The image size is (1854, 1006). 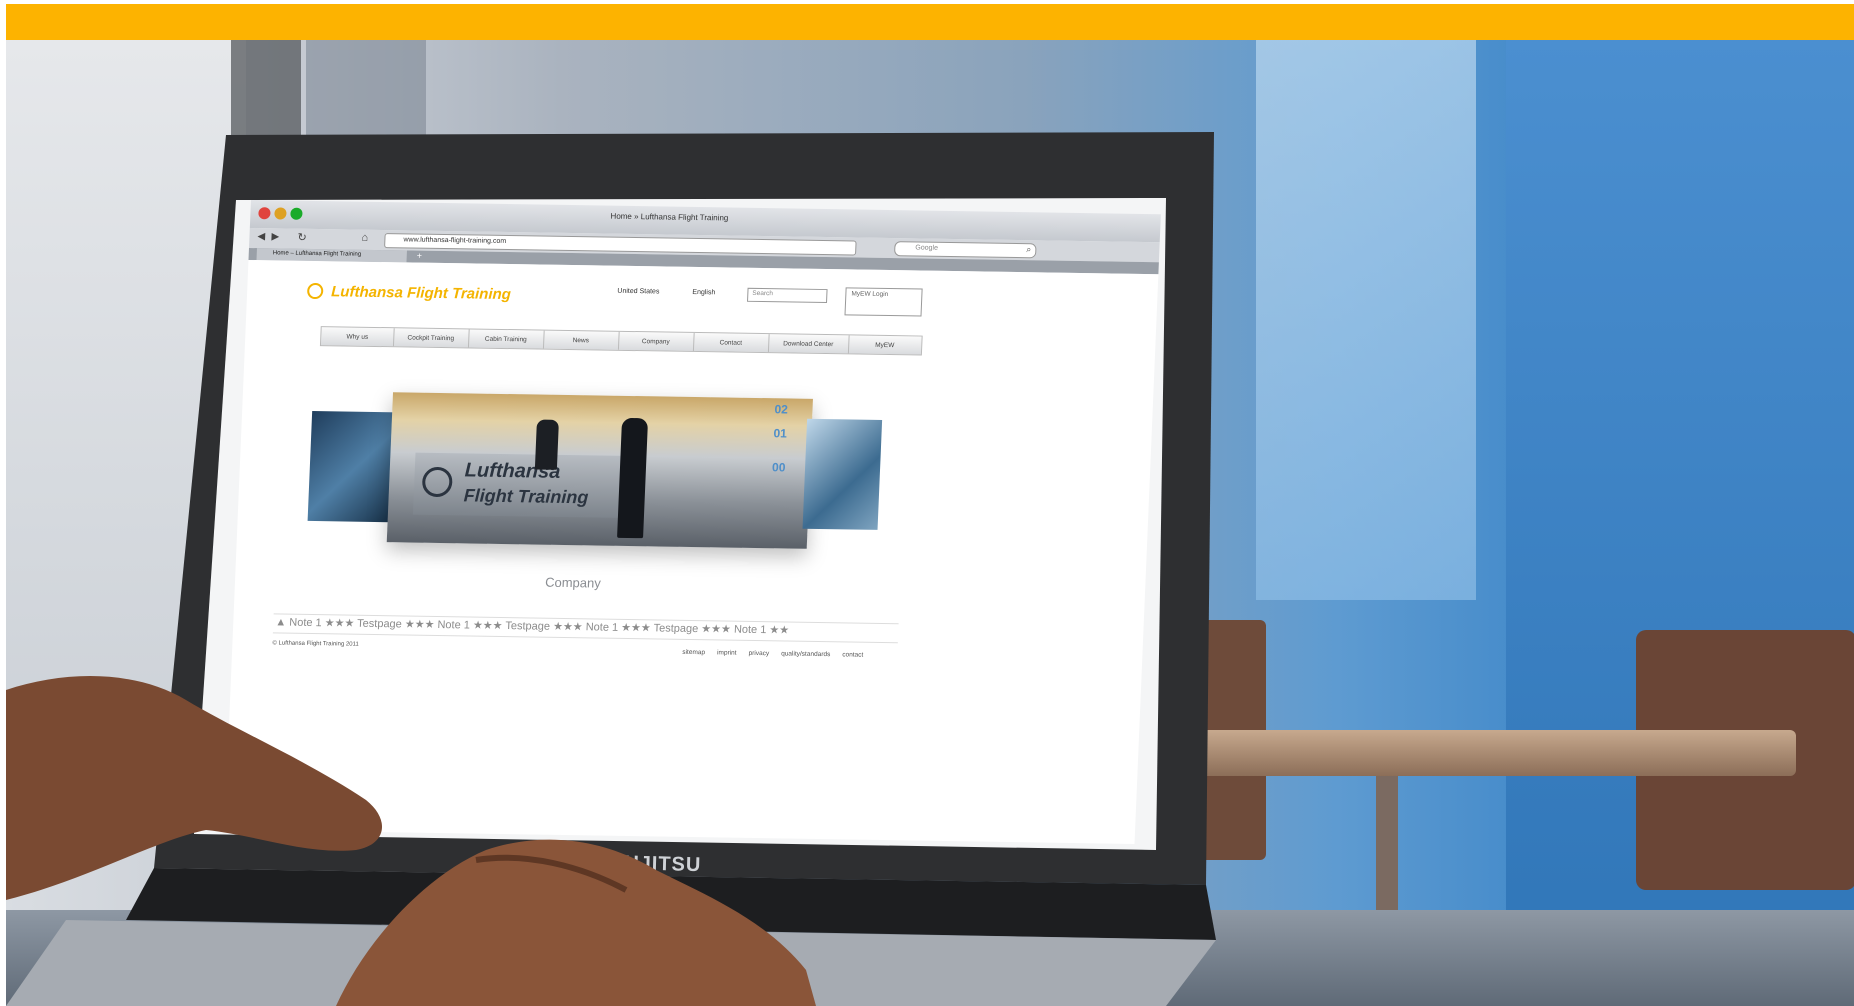 What do you see at coordinates (930, 22) in the screenshot?
I see `top-color-bar` at bounding box center [930, 22].